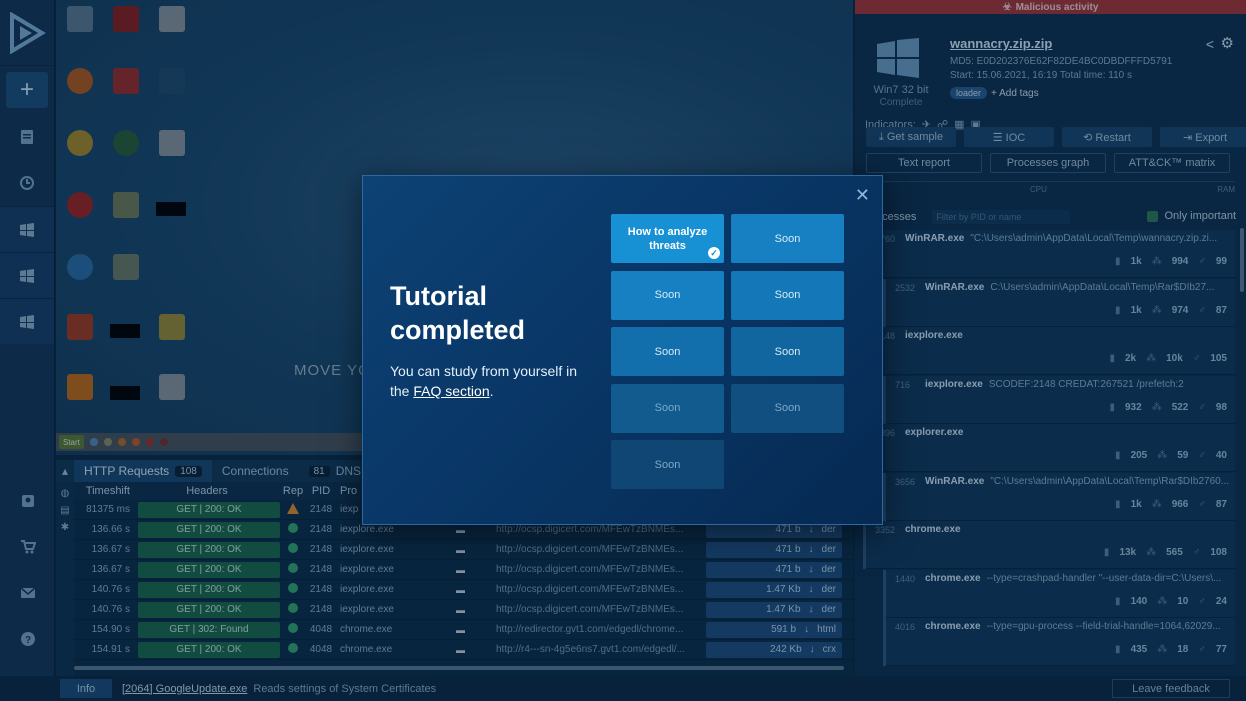  What do you see at coordinates (80, 20) in the screenshot?
I see `recycle-bin-icon` at bounding box center [80, 20].